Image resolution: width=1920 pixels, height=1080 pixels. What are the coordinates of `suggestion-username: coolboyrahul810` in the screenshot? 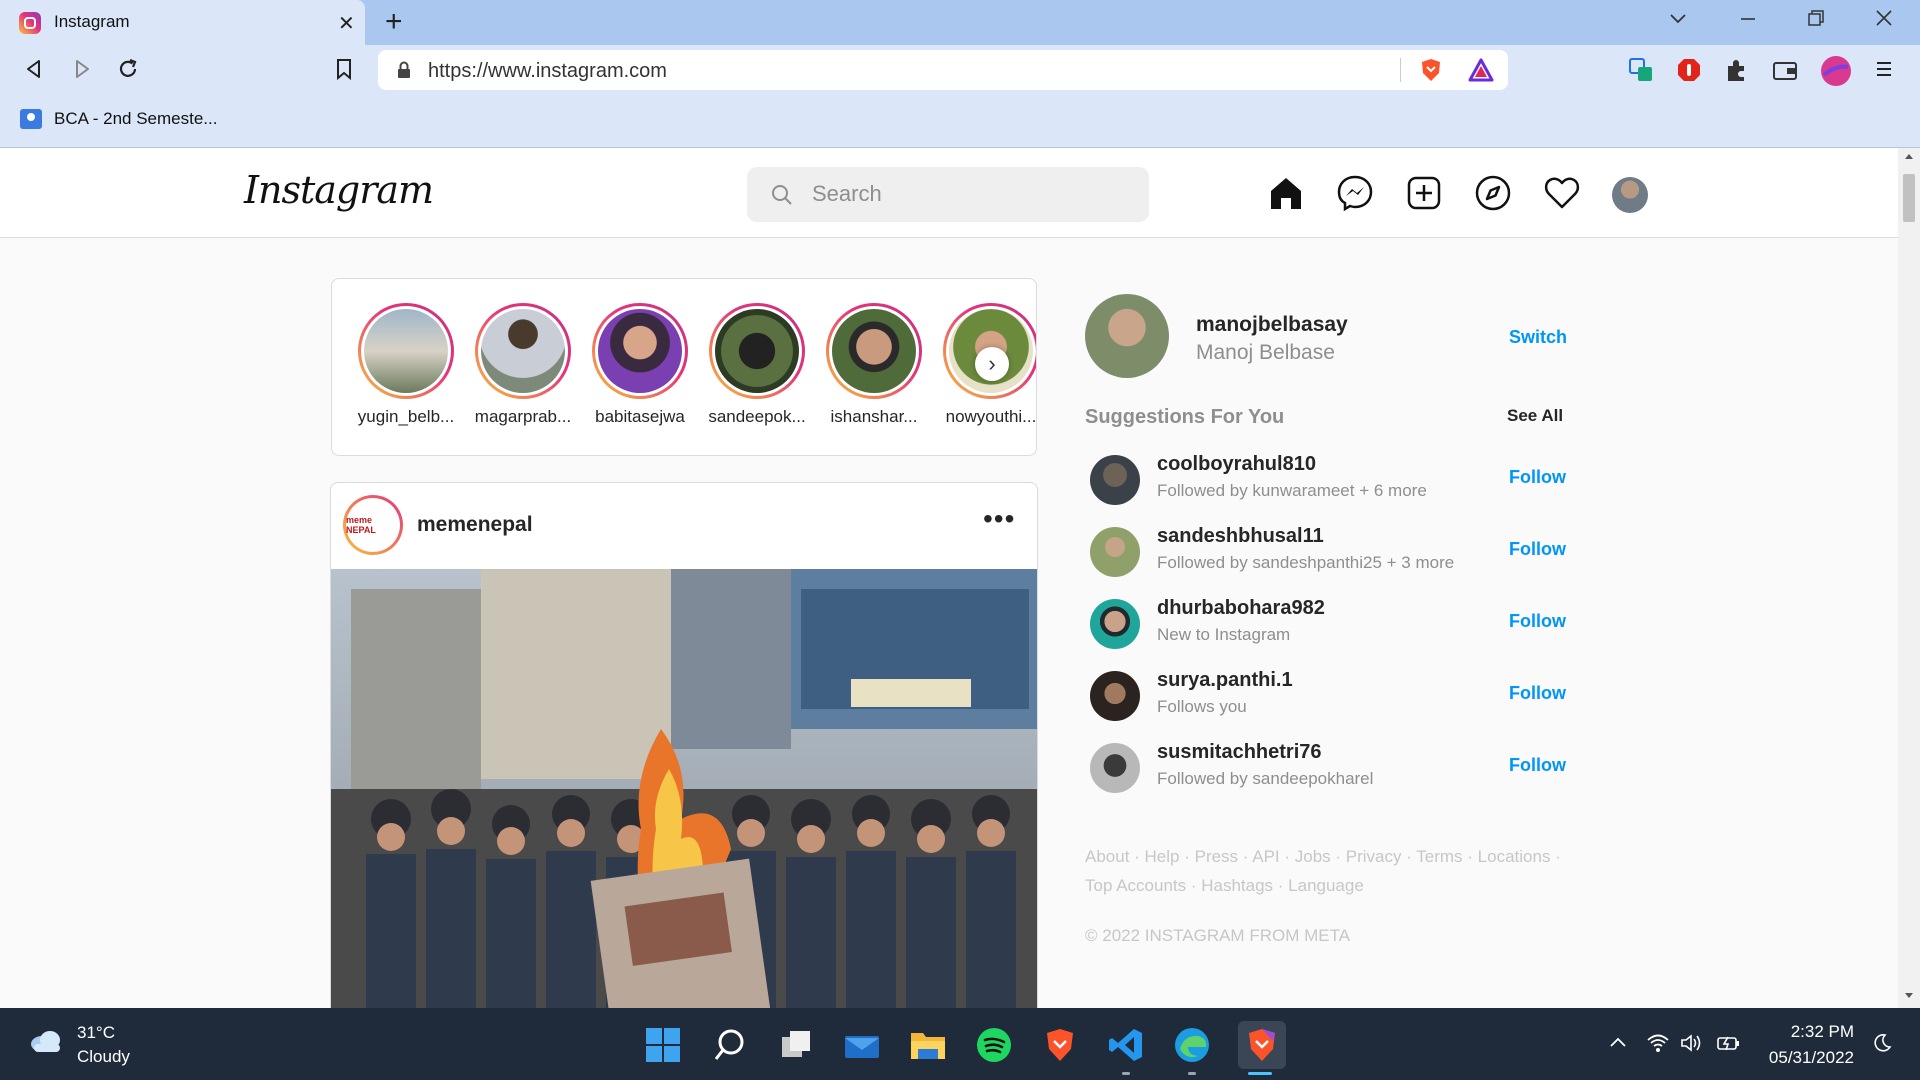 It's located at (1236, 464).